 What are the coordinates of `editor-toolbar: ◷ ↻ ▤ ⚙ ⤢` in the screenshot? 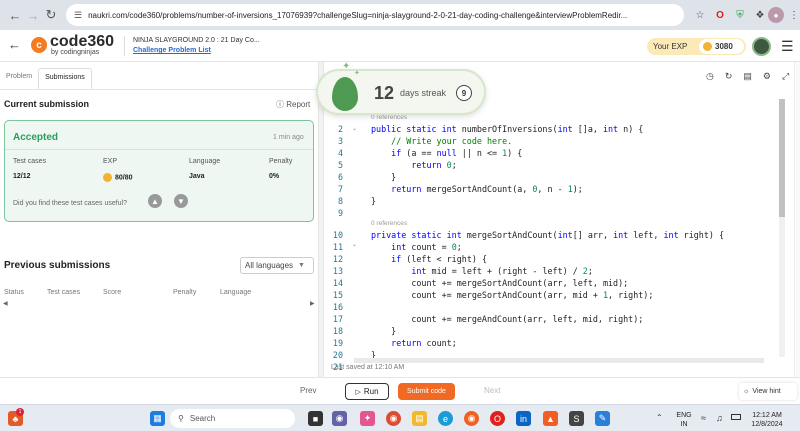 It's located at (747, 76).